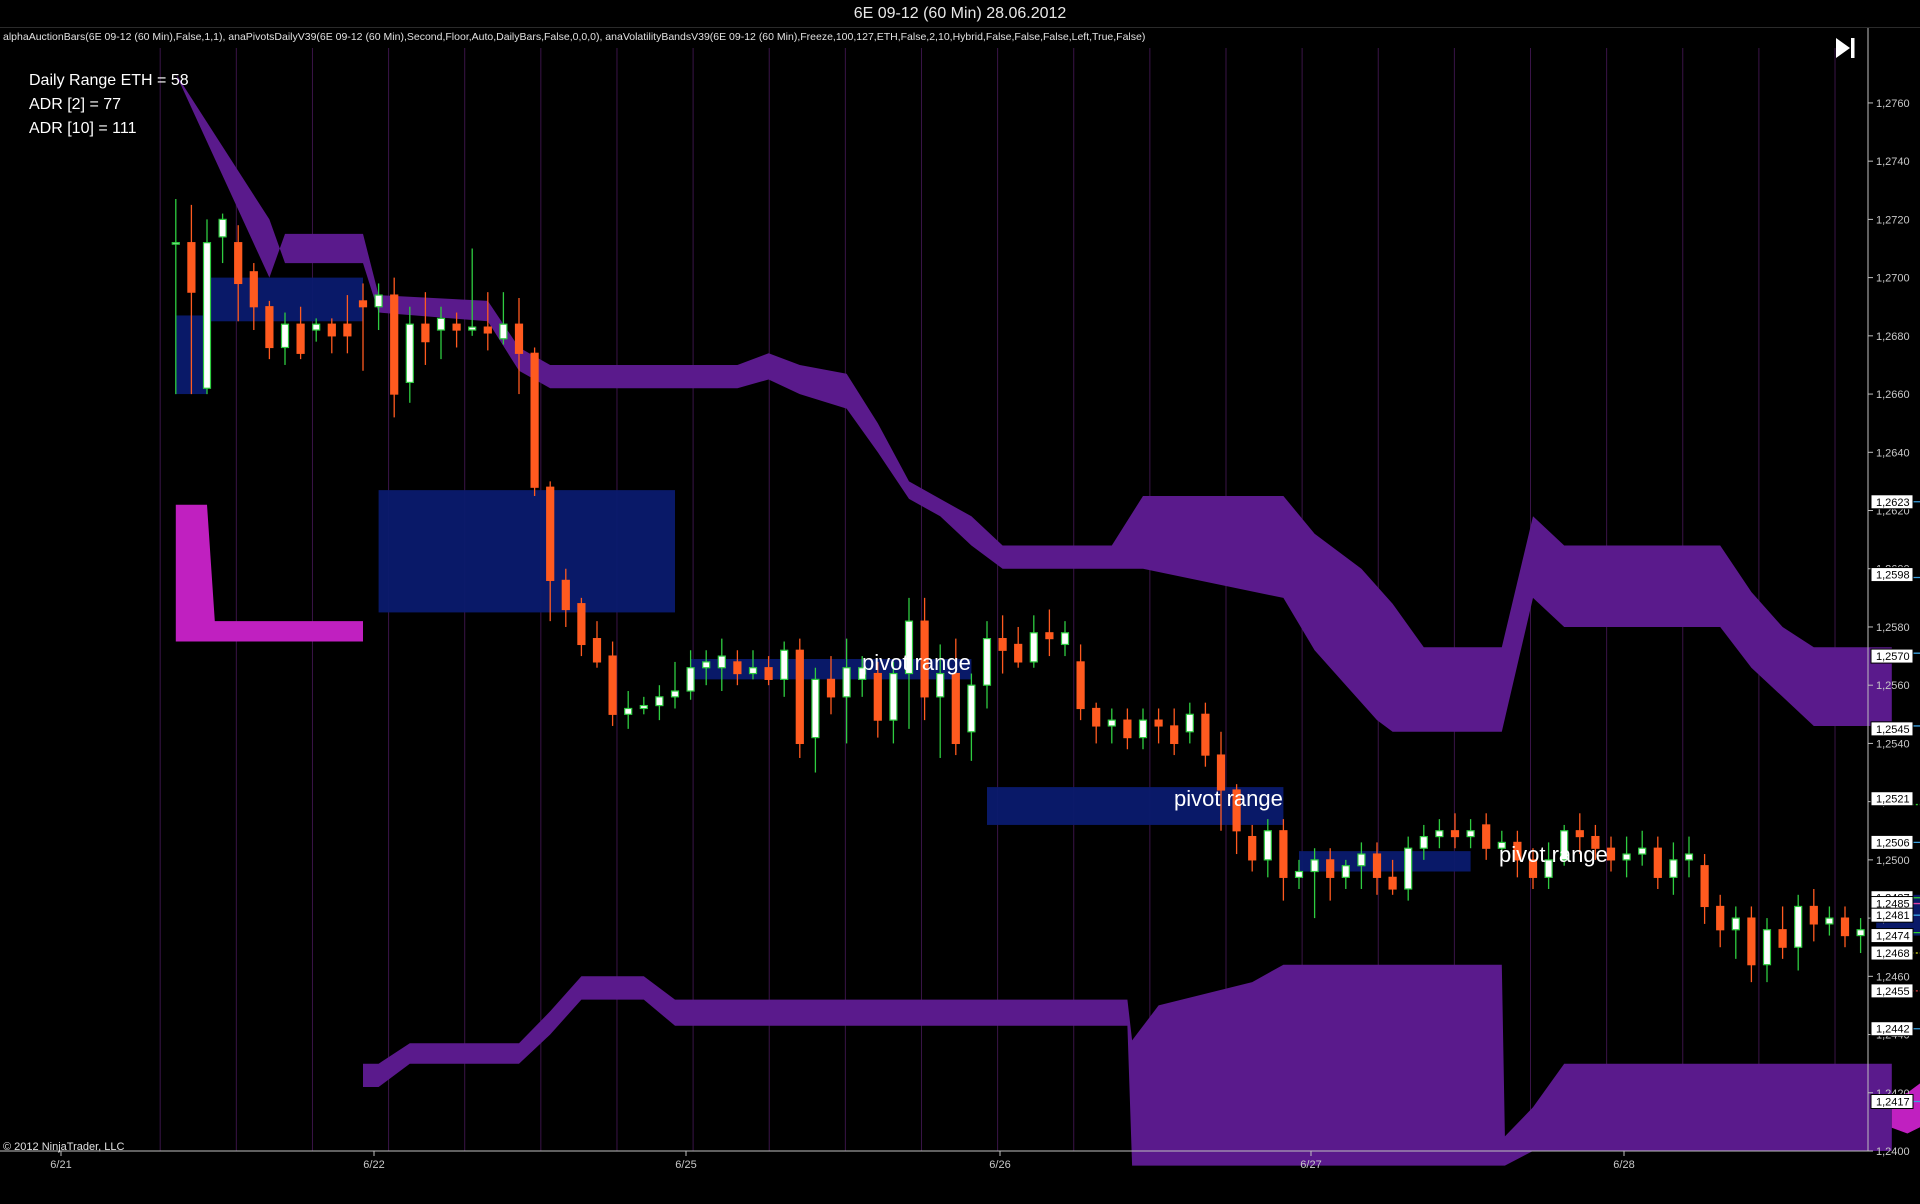 This screenshot has height=1204, width=1920. What do you see at coordinates (1893, 1103) in the screenshot?
I see `price-marker-label: 1,2417` at bounding box center [1893, 1103].